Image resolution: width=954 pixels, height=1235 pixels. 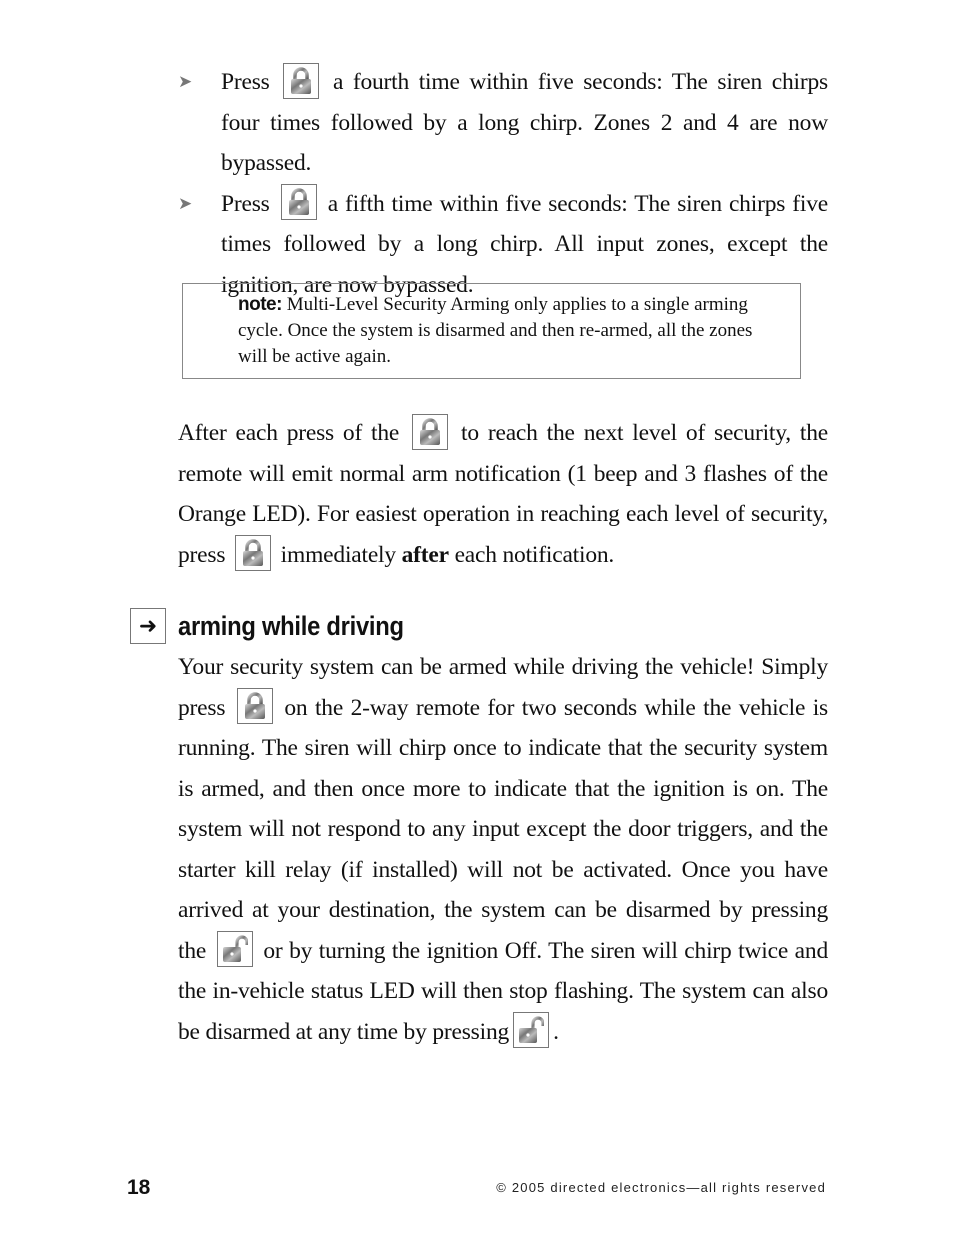 What do you see at coordinates (148, 626) in the screenshot?
I see `arrow-right-icon: ➜` at bounding box center [148, 626].